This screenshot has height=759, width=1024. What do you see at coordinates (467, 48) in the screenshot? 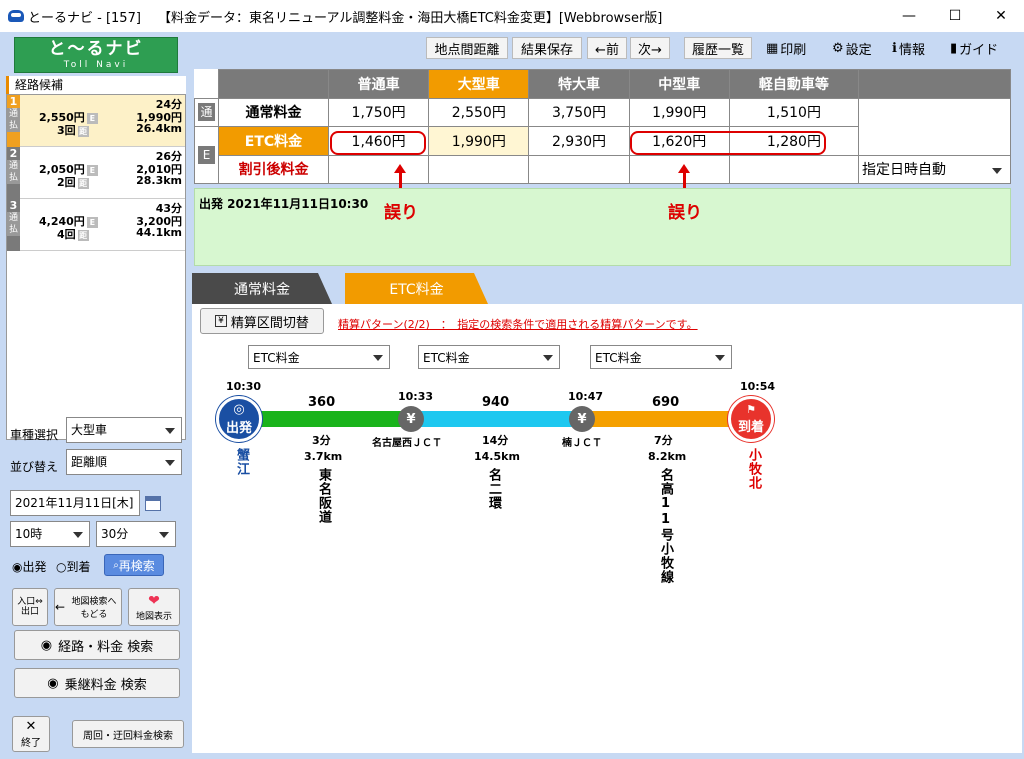
I see `distance-button: 地点間距離` at bounding box center [467, 48].